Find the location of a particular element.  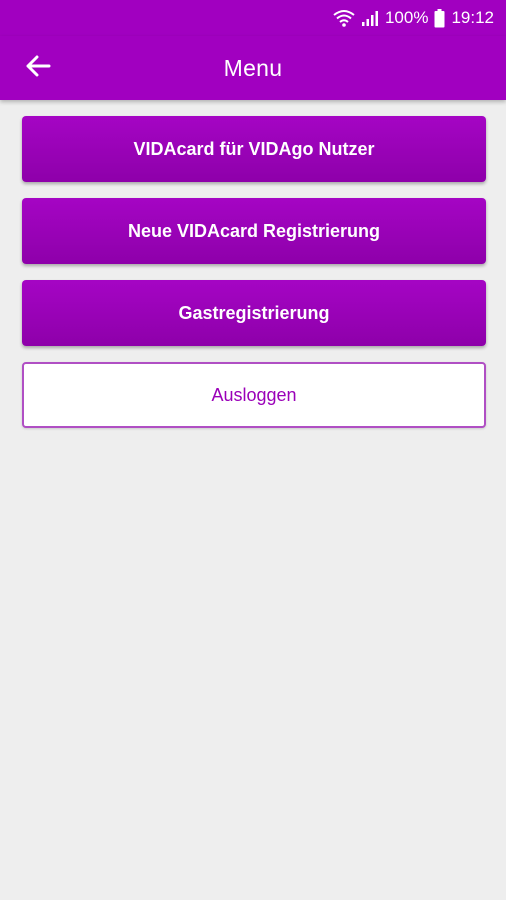

logout-button: Ausloggen is located at coordinates (254, 395).